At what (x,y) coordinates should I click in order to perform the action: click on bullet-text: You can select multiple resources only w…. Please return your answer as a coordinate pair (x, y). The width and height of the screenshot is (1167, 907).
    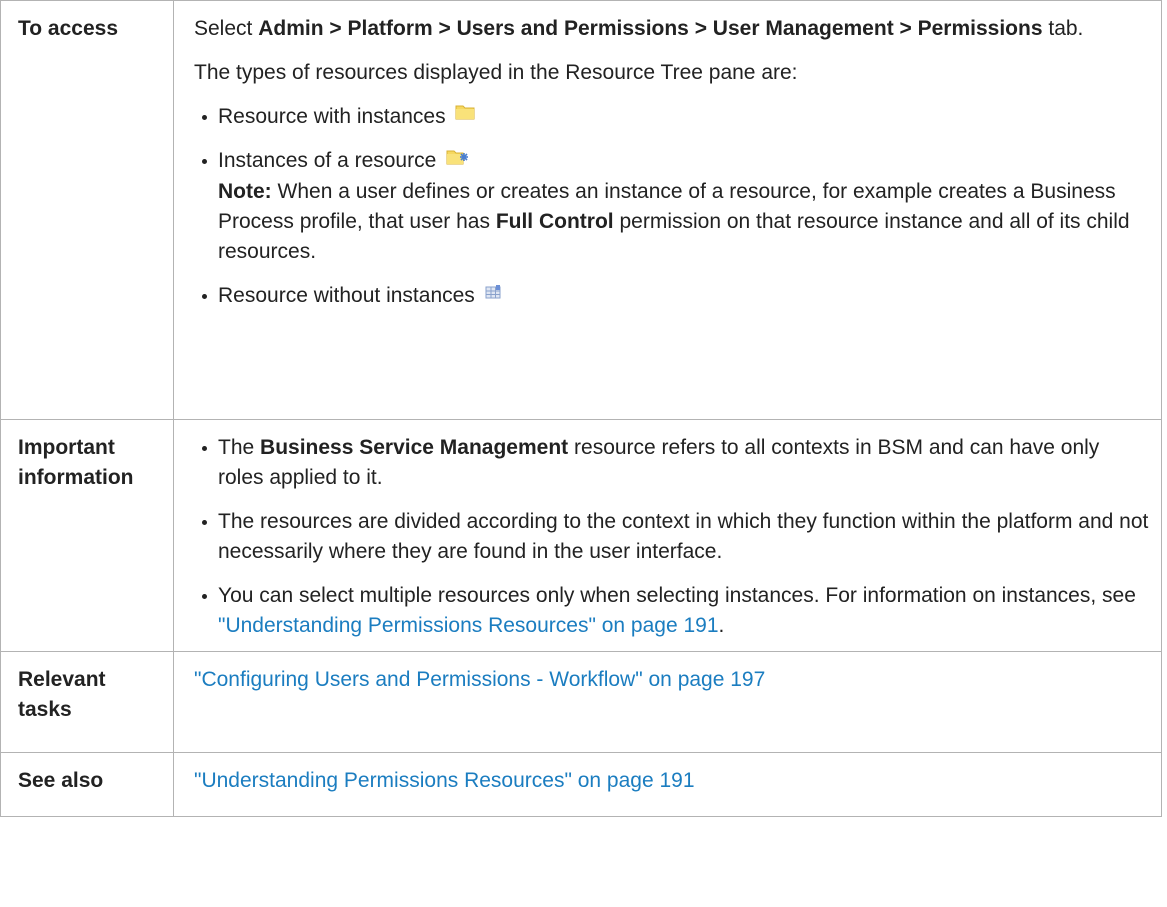
    Looking at the image, I should click on (677, 595).